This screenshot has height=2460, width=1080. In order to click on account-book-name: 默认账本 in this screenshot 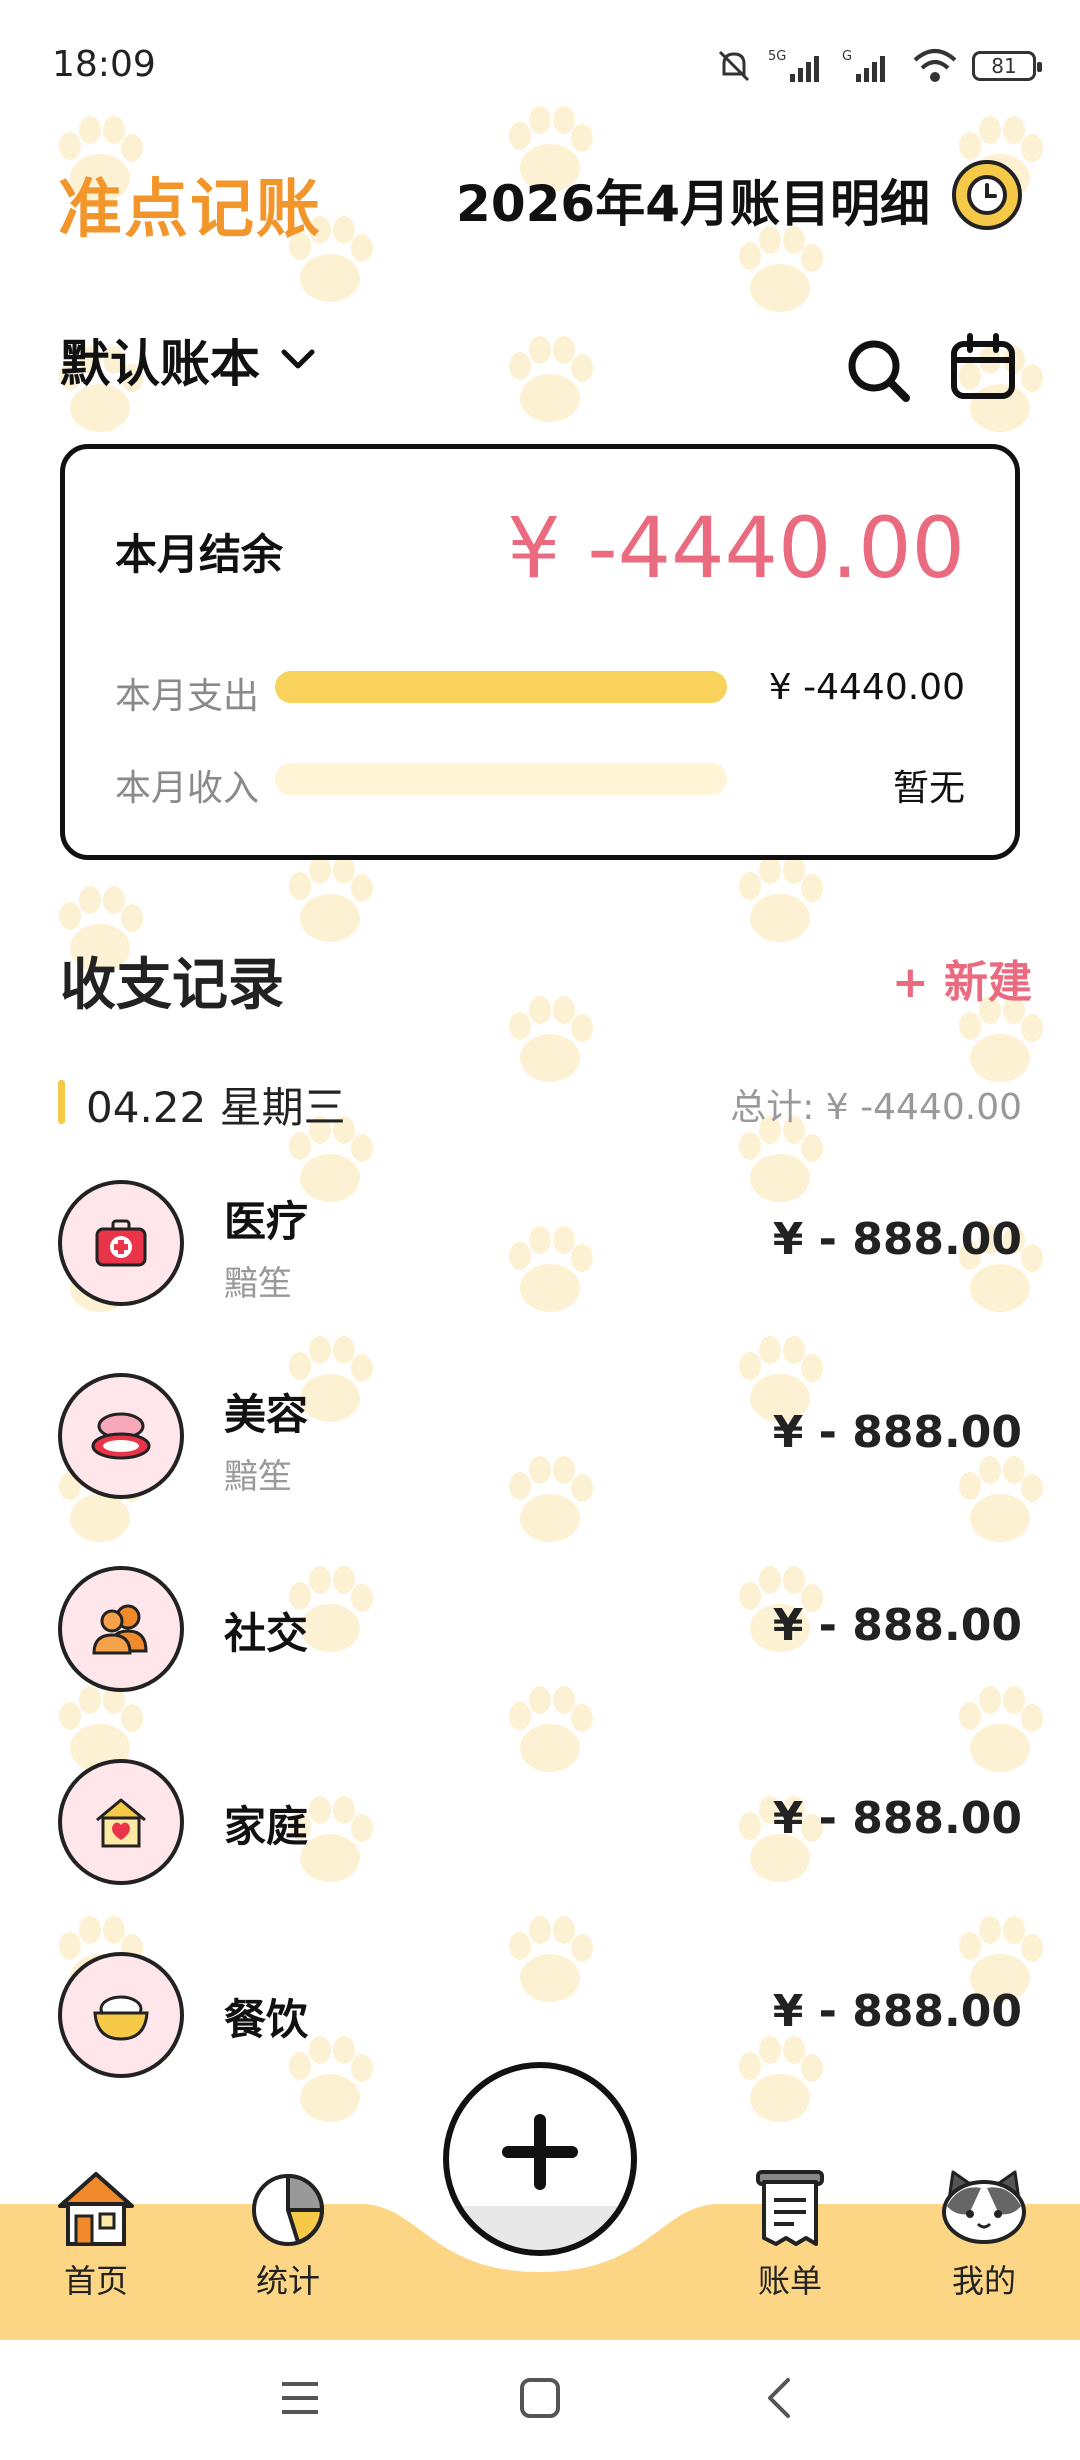, I will do `click(160, 364)`.